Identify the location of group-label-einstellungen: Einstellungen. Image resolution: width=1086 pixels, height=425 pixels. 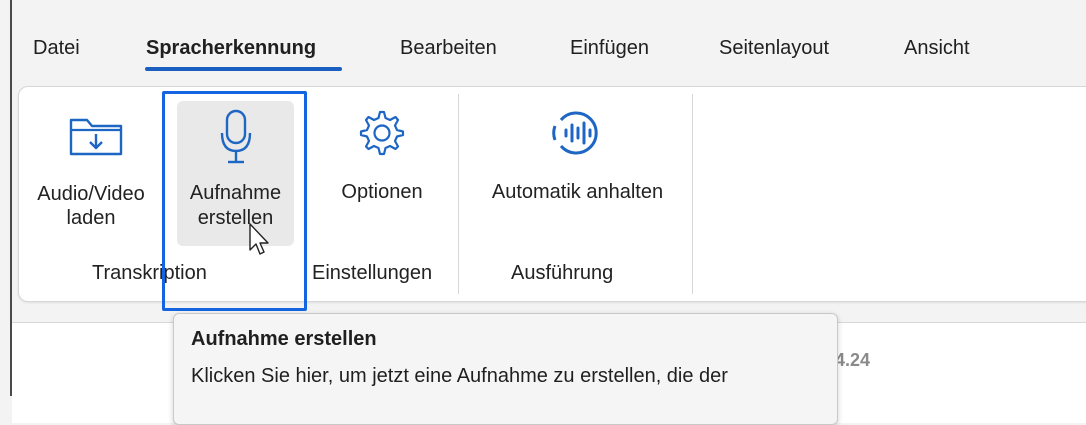
(372, 273).